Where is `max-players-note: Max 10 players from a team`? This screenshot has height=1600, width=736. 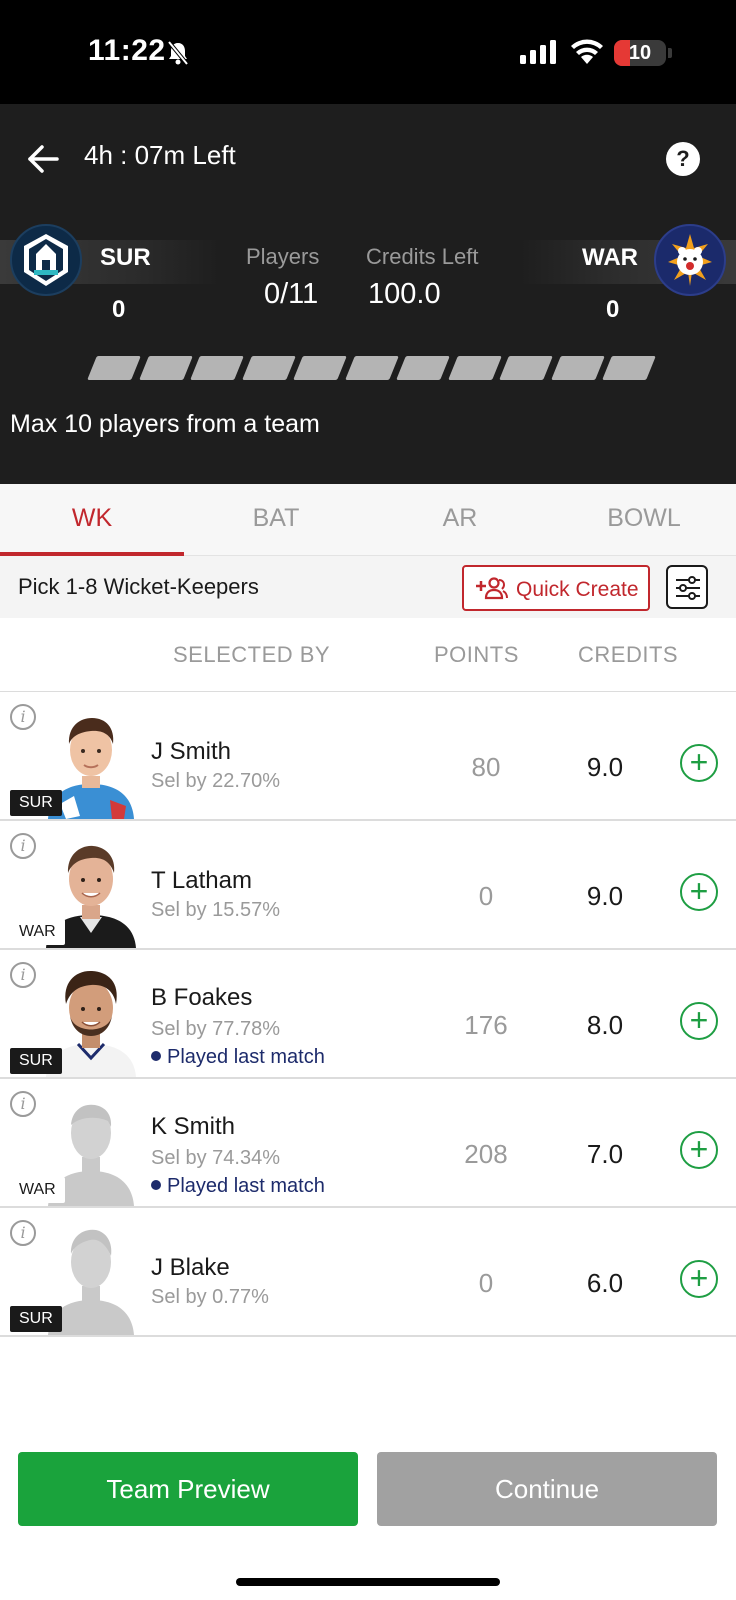
max-players-note: Max 10 players from a team is located at coordinates (165, 424).